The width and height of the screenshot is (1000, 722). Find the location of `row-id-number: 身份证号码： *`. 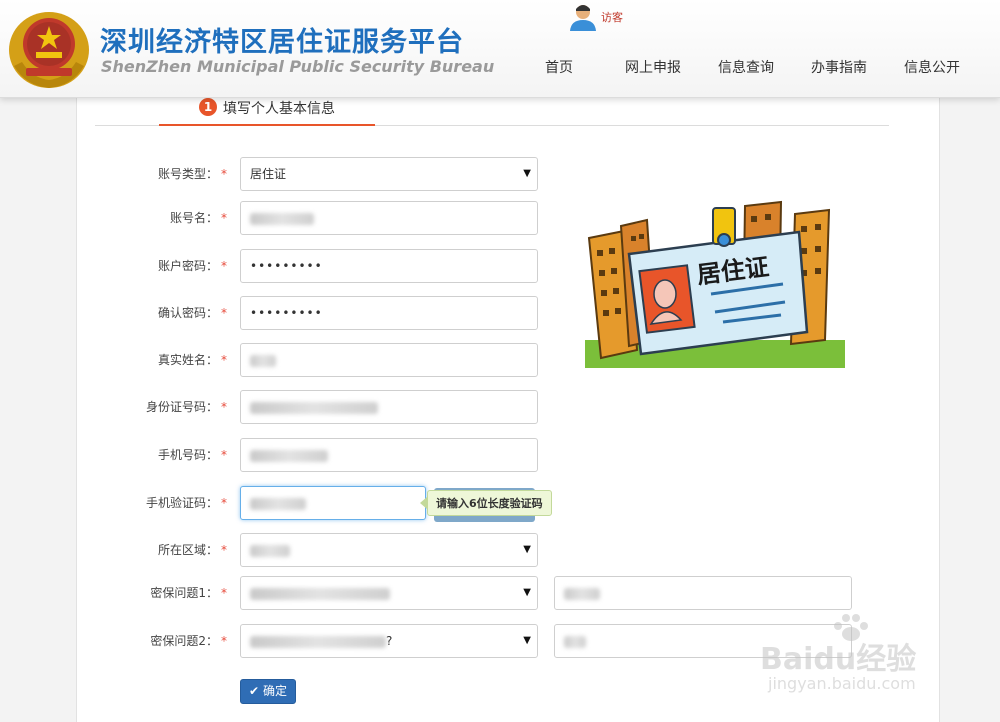

row-id-number: 身份证号码： * is located at coordinates (477, 407).